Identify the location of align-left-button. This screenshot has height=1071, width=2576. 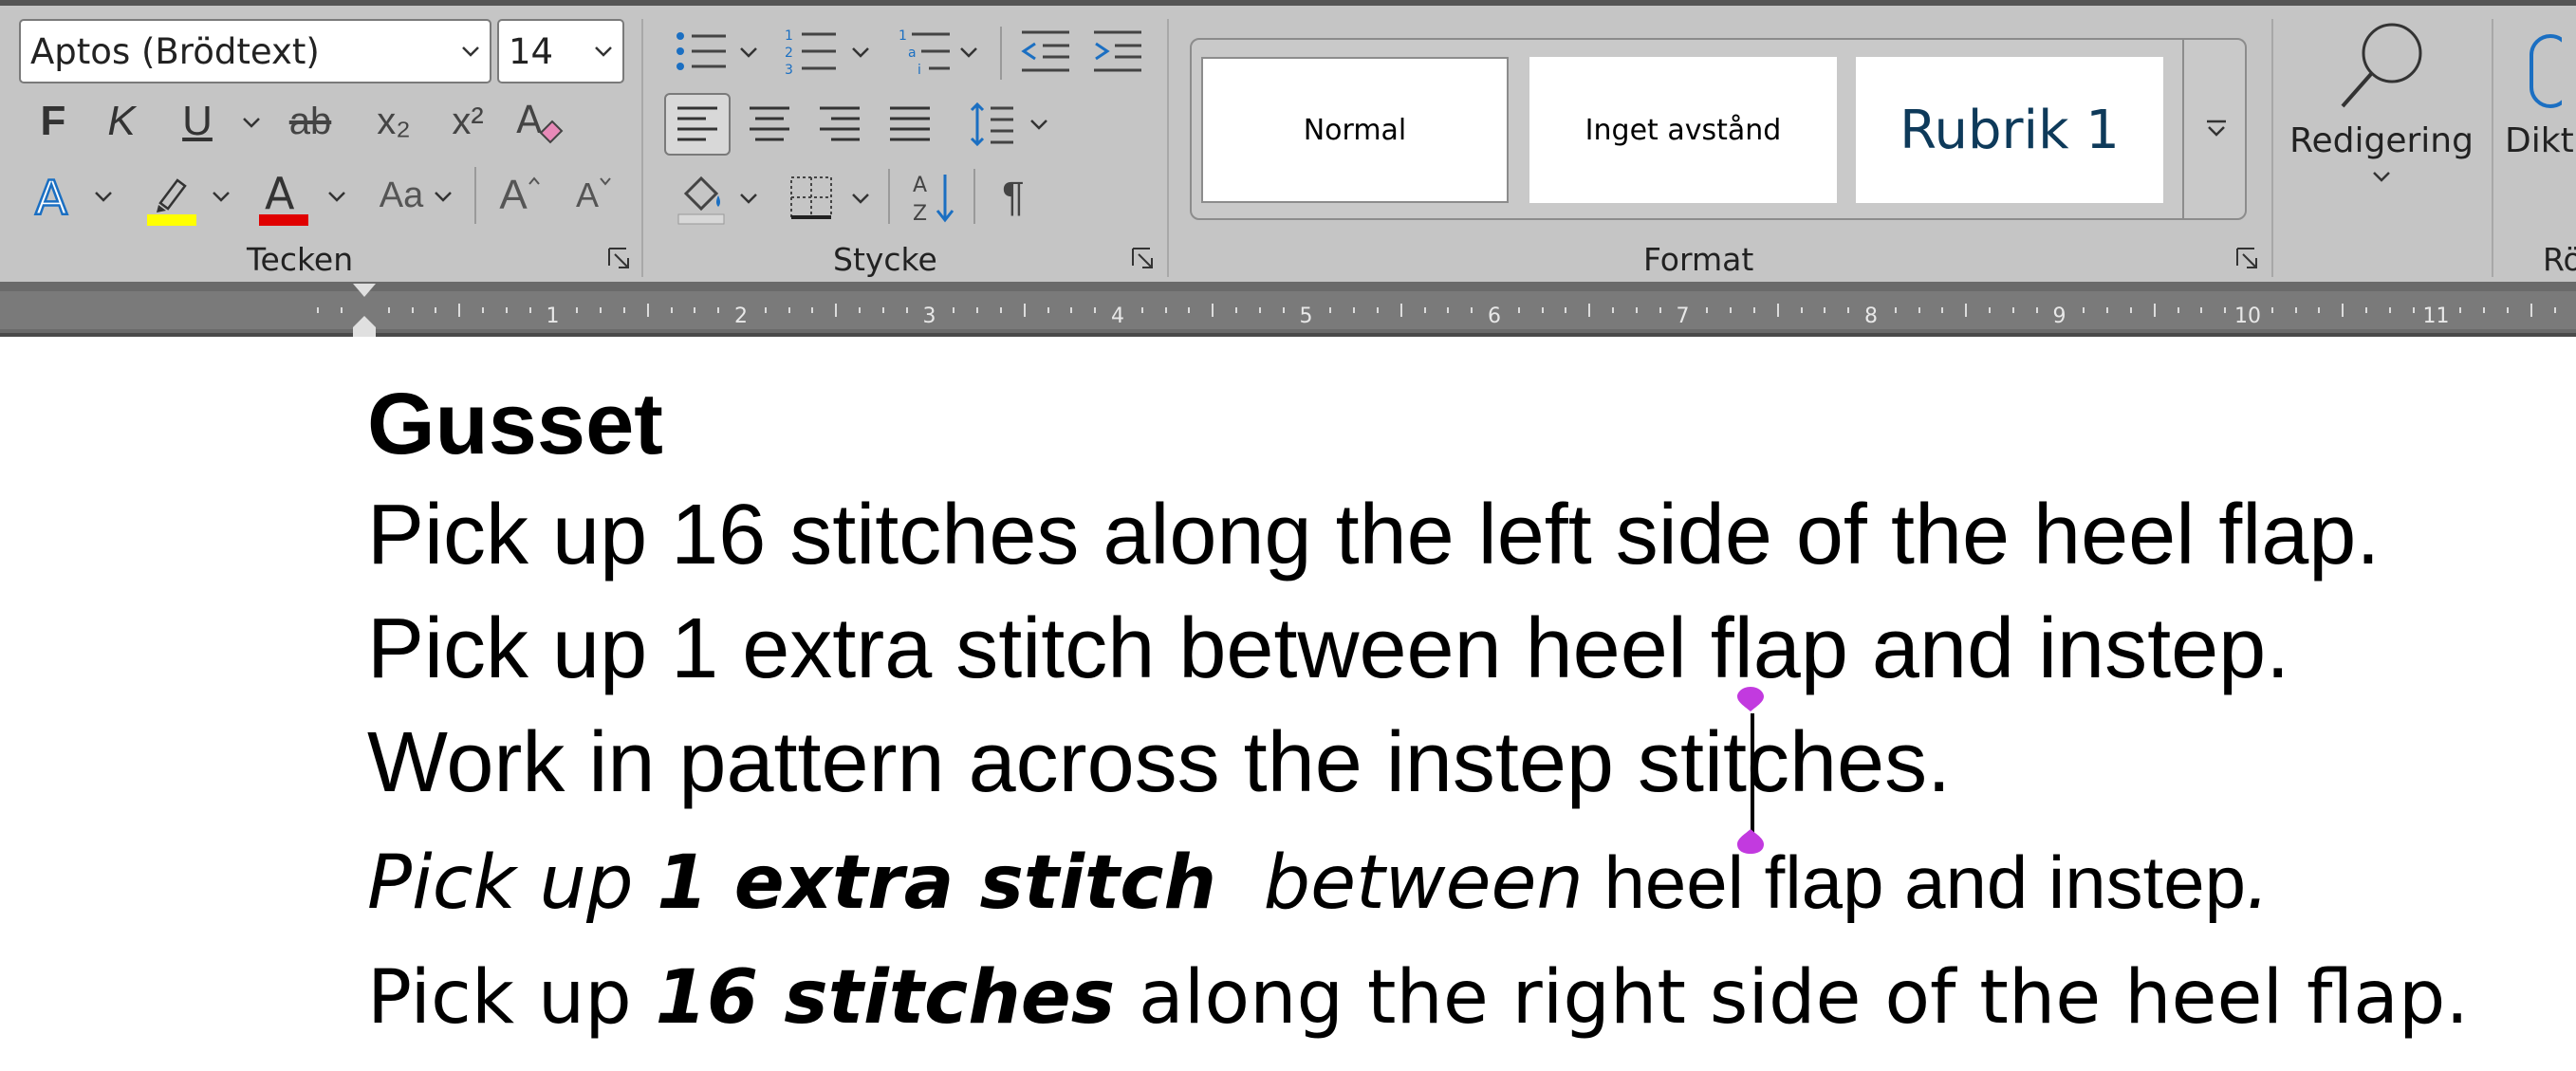
(697, 125).